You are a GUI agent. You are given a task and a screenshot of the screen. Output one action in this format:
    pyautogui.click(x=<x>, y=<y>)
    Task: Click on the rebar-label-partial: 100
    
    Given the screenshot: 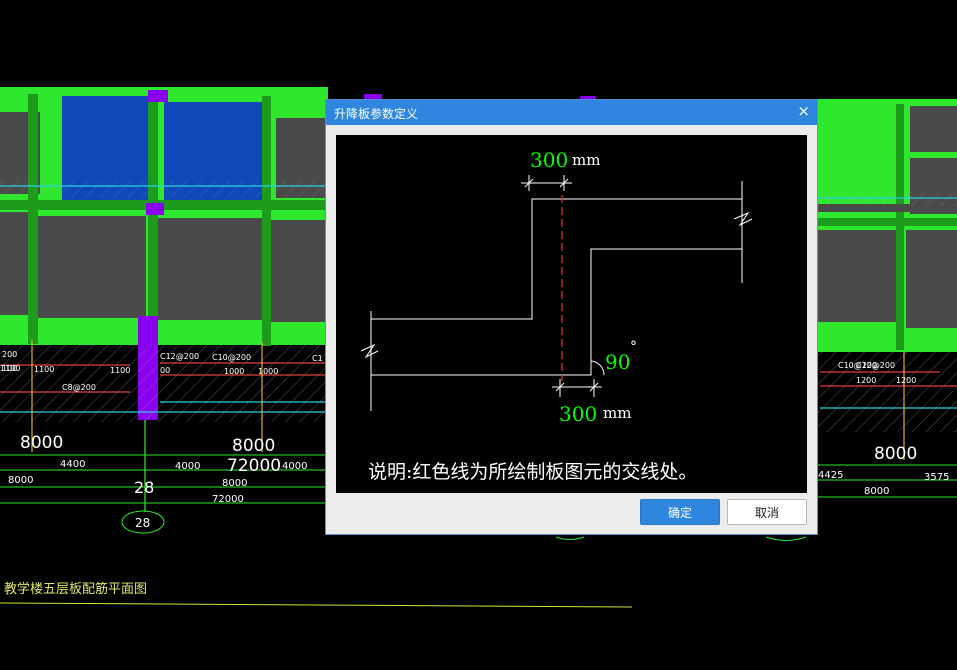 What is the action you would take?
    pyautogui.click(x=9, y=368)
    